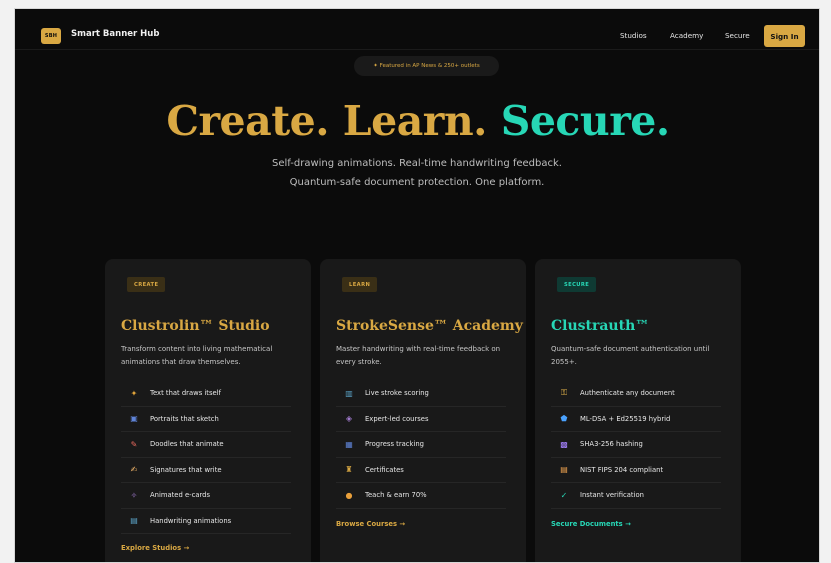 The width and height of the screenshot is (831, 563). Describe the element at coordinates (180, 495) in the screenshot. I see `feature-label: Animated e-cards` at that location.